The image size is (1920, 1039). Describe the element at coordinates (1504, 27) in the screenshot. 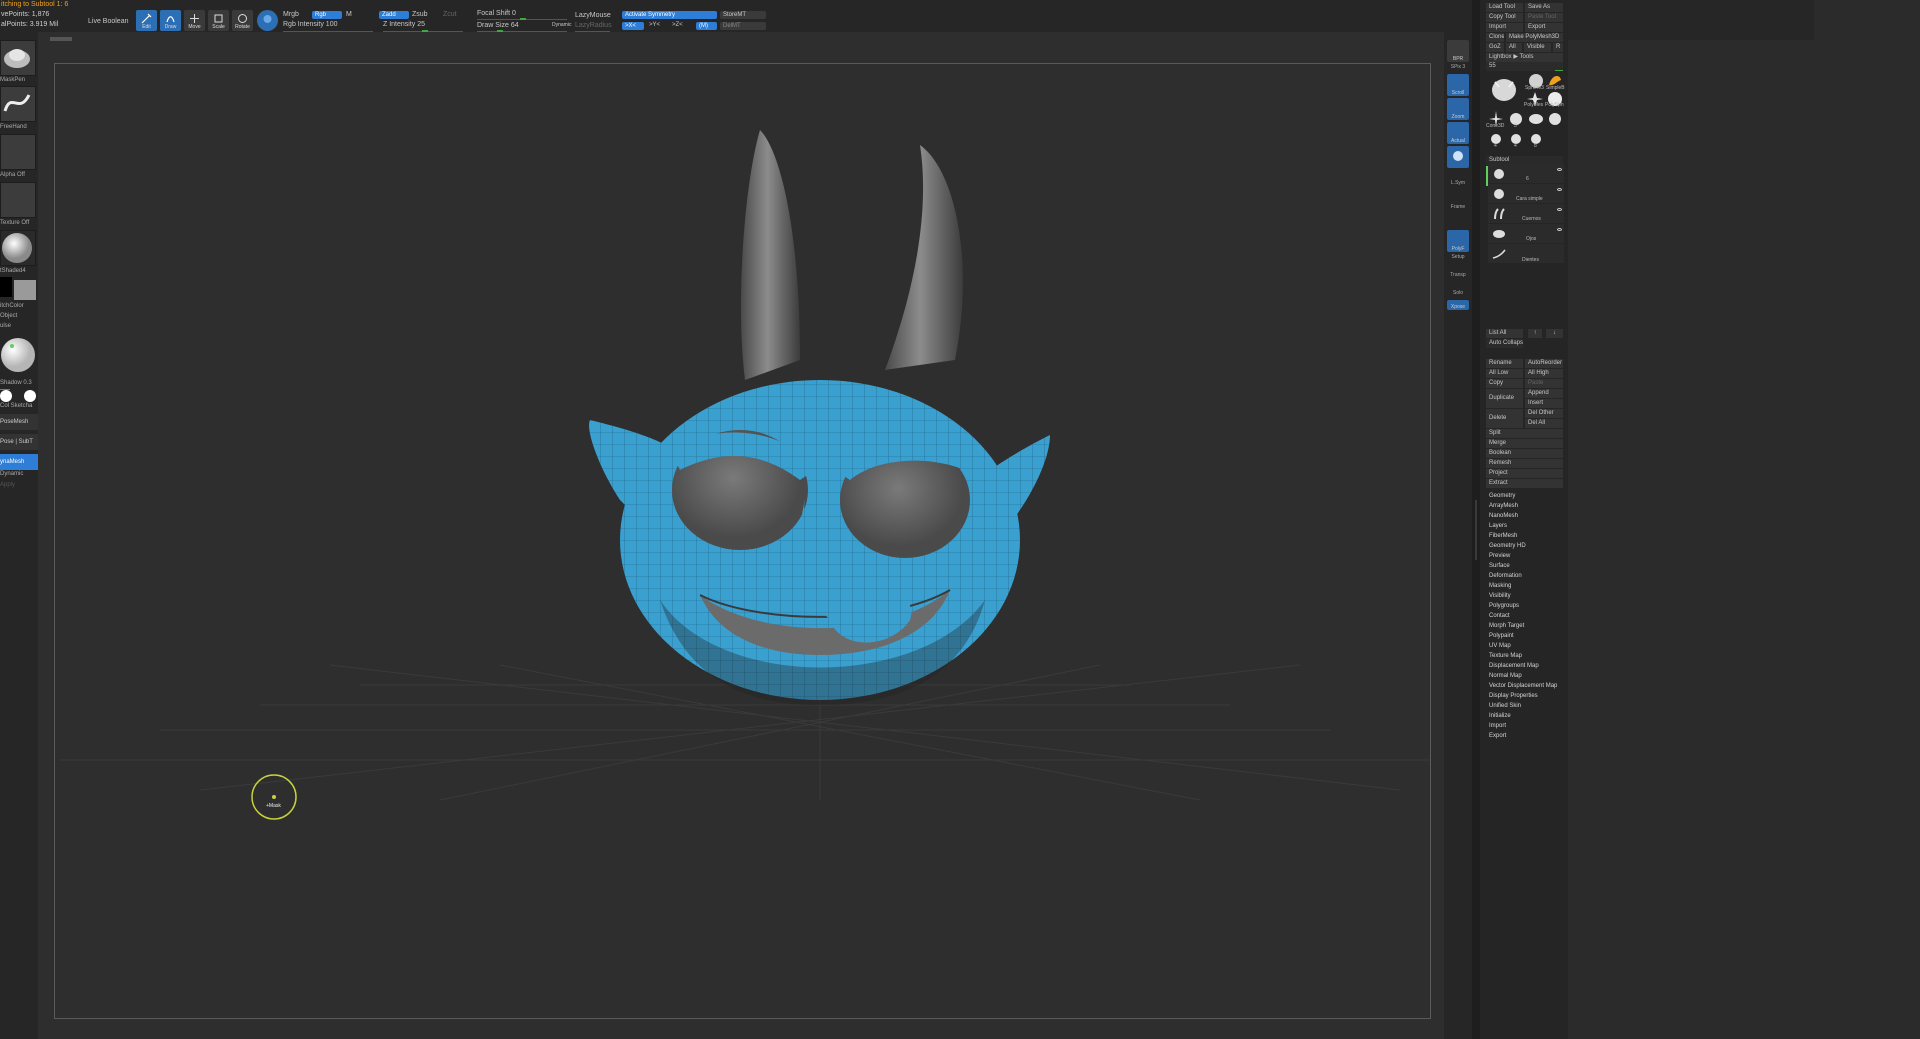

I see `import-tool-button: Import` at that location.